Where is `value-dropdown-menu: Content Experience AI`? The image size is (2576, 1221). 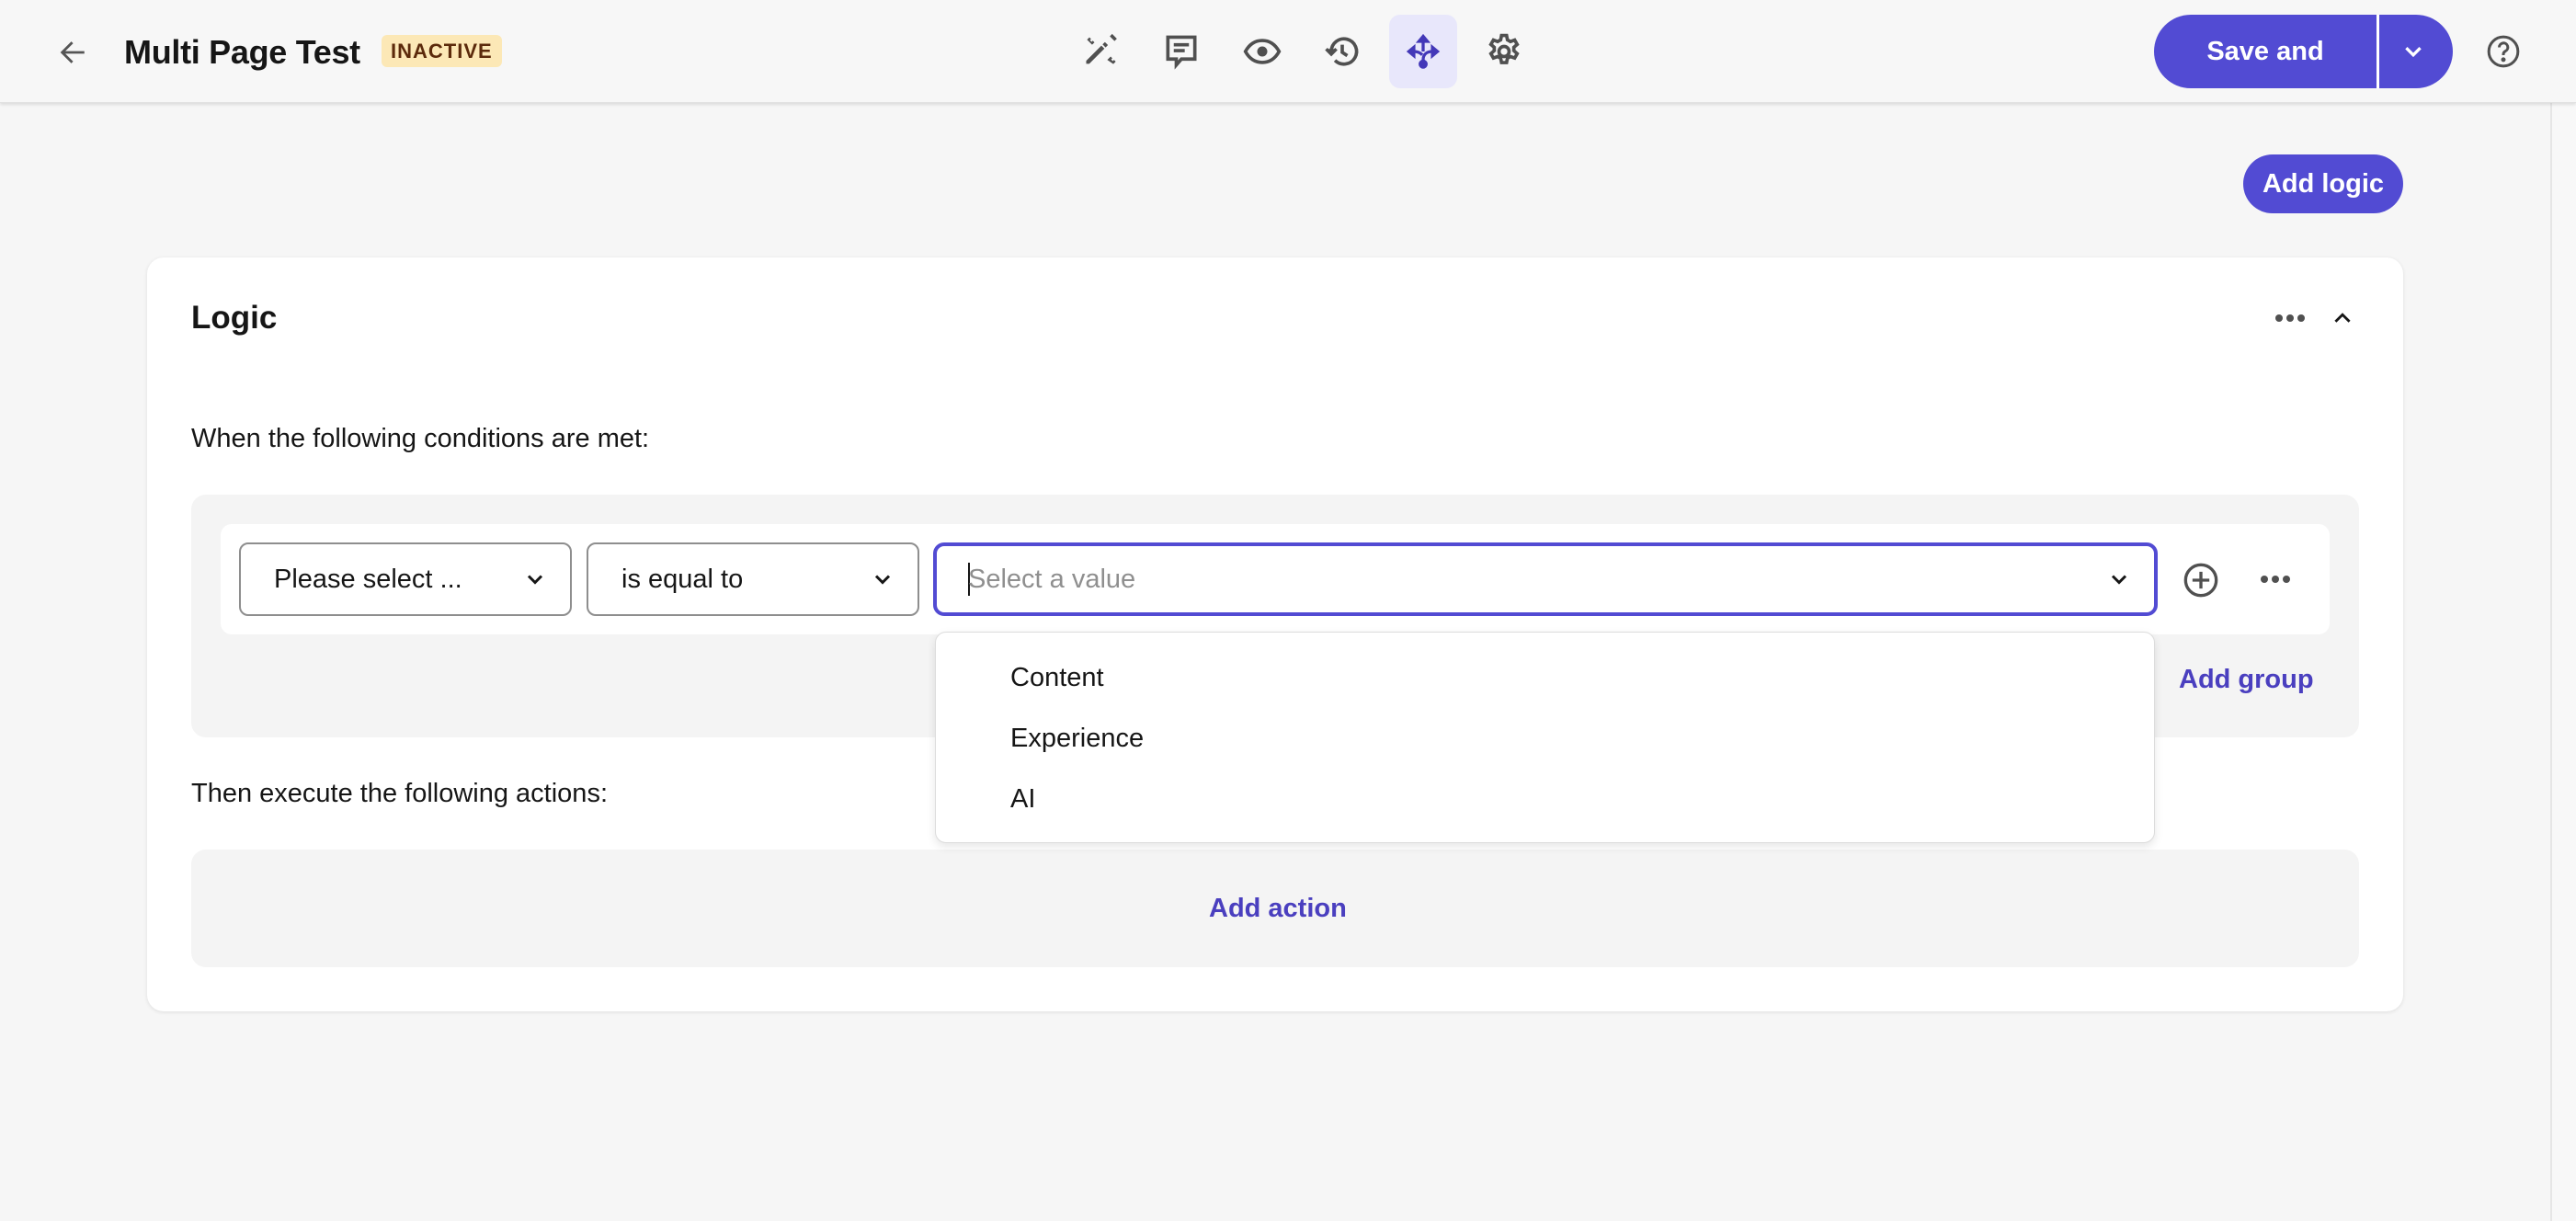
value-dropdown-menu: Content Experience AI is located at coordinates (1545, 737).